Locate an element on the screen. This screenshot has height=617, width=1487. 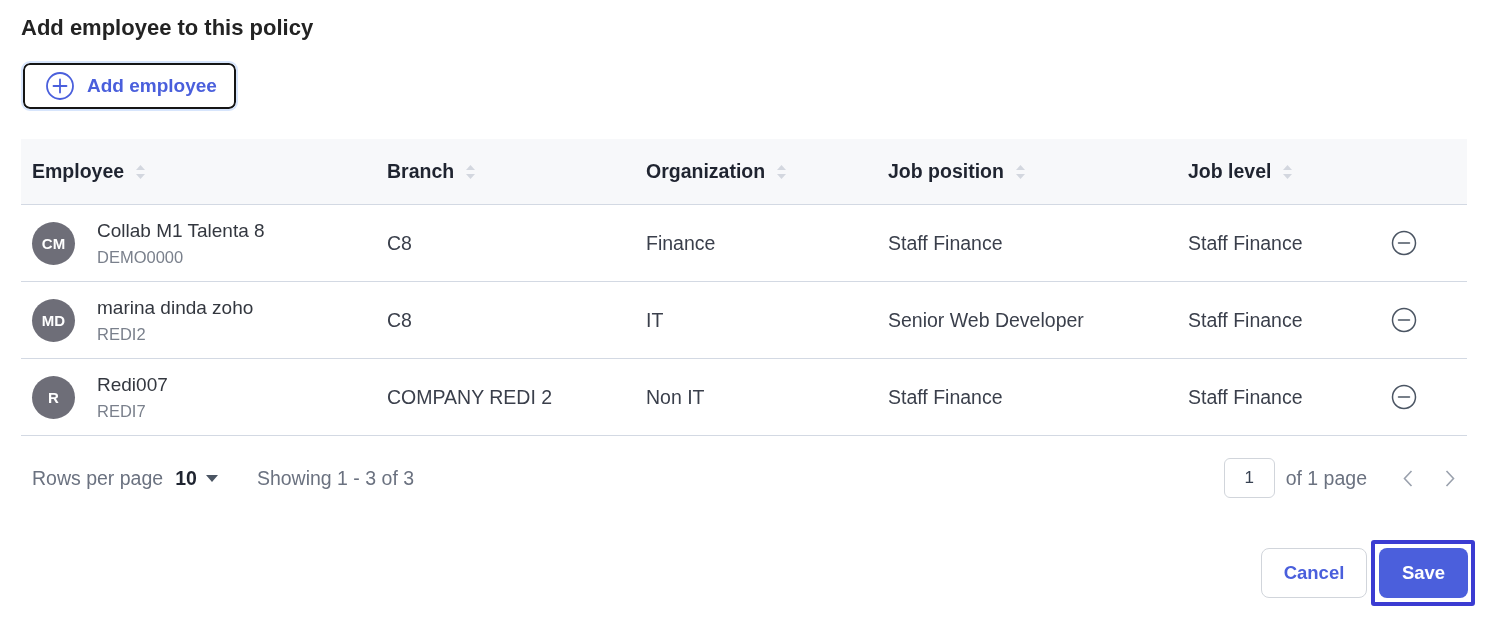
table-cell: Finance is located at coordinates (681, 243).